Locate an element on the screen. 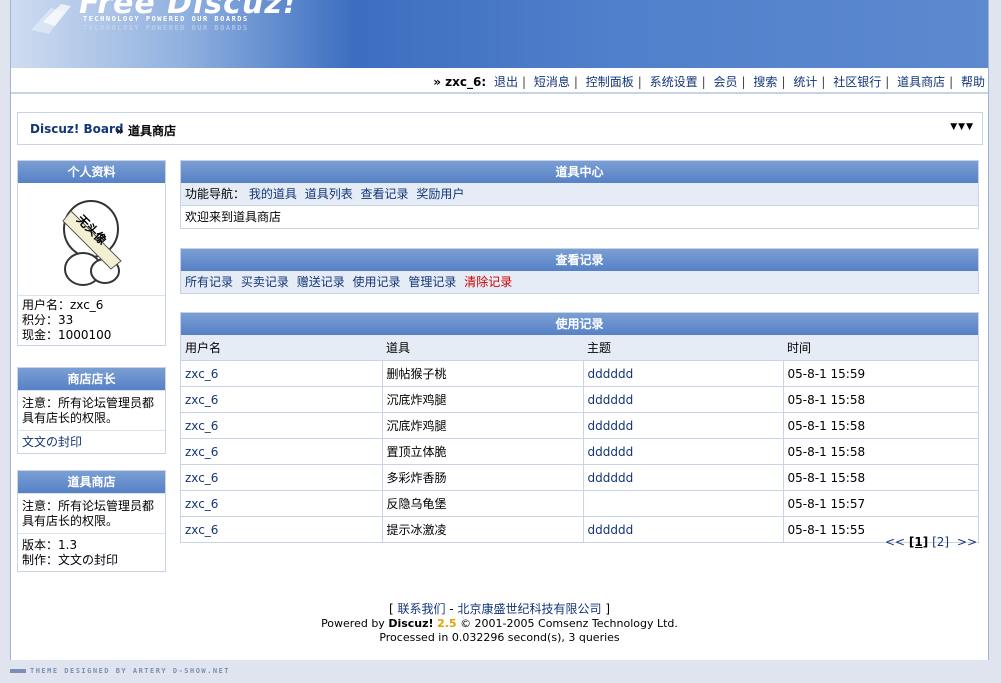 The height and width of the screenshot is (683, 1001). usage-records-link: 使用记录 is located at coordinates (377, 282).